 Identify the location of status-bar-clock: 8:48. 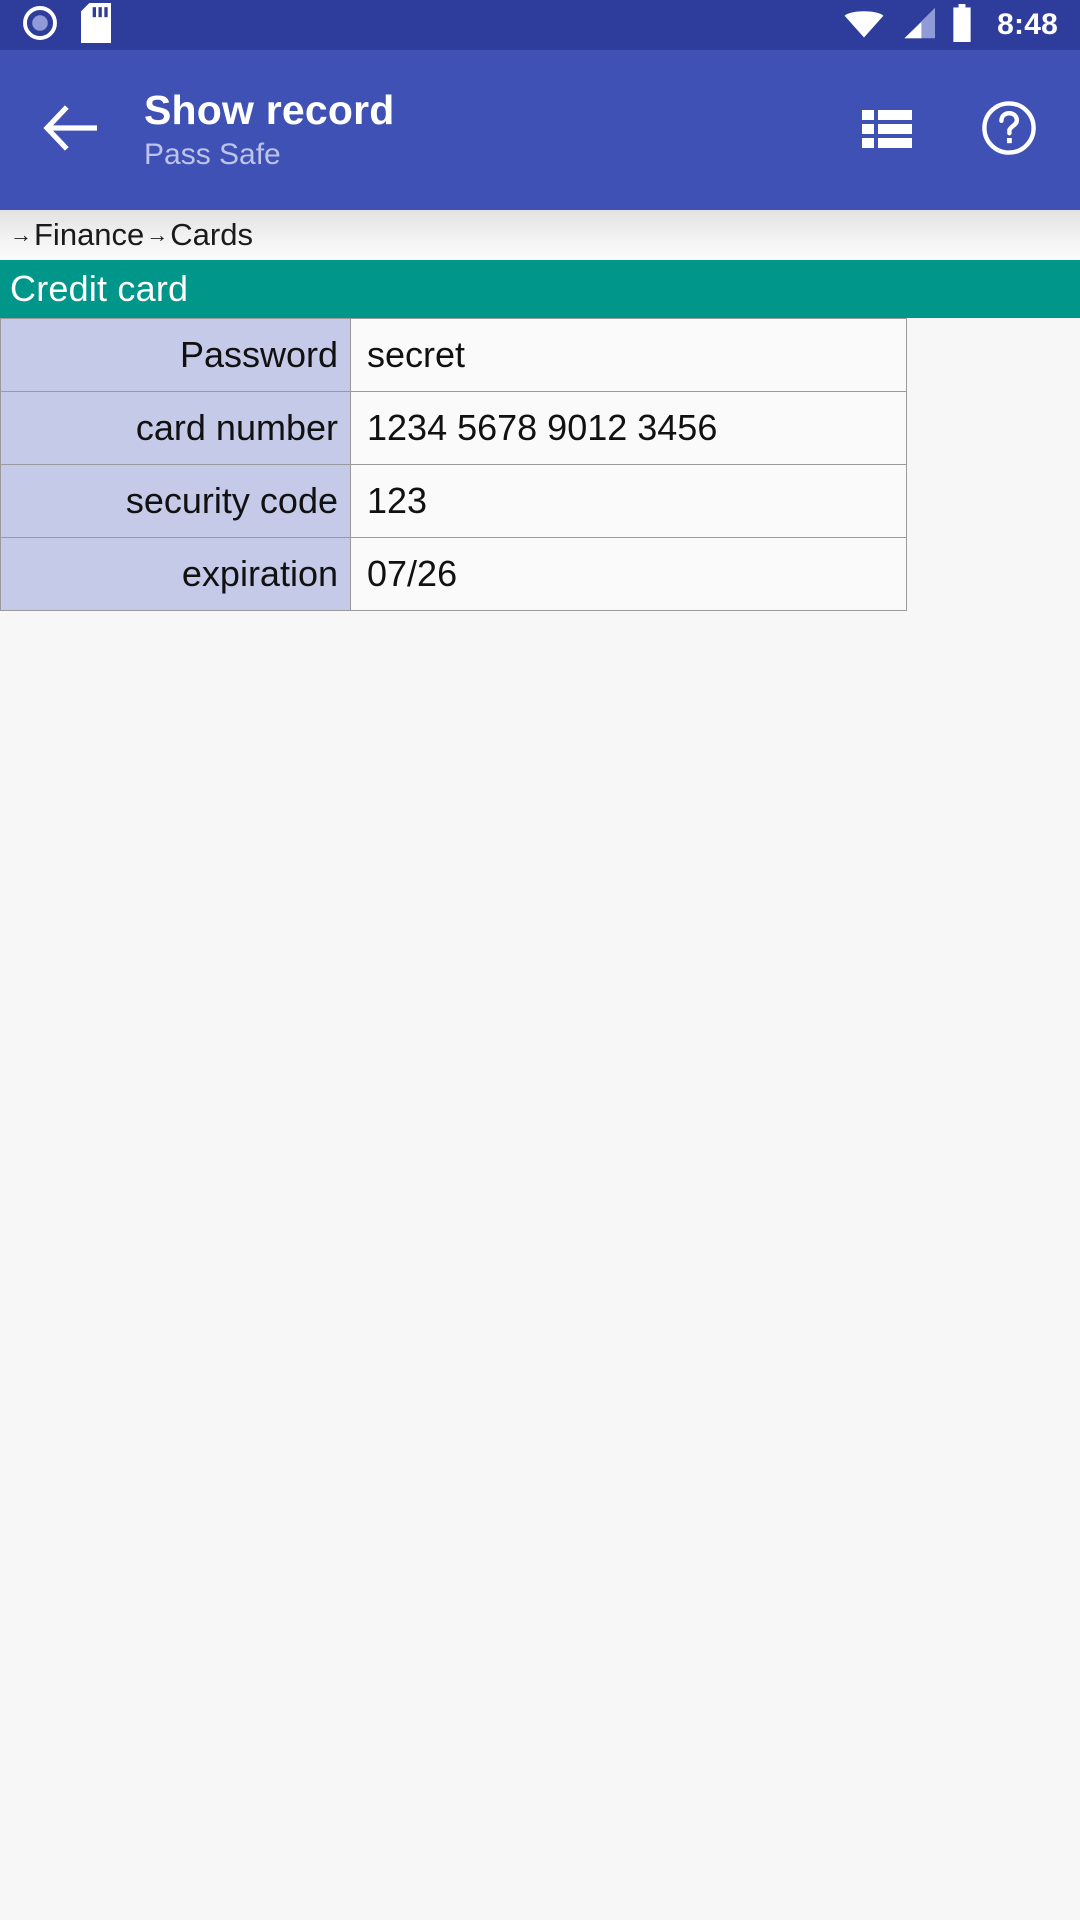
(1027, 24).